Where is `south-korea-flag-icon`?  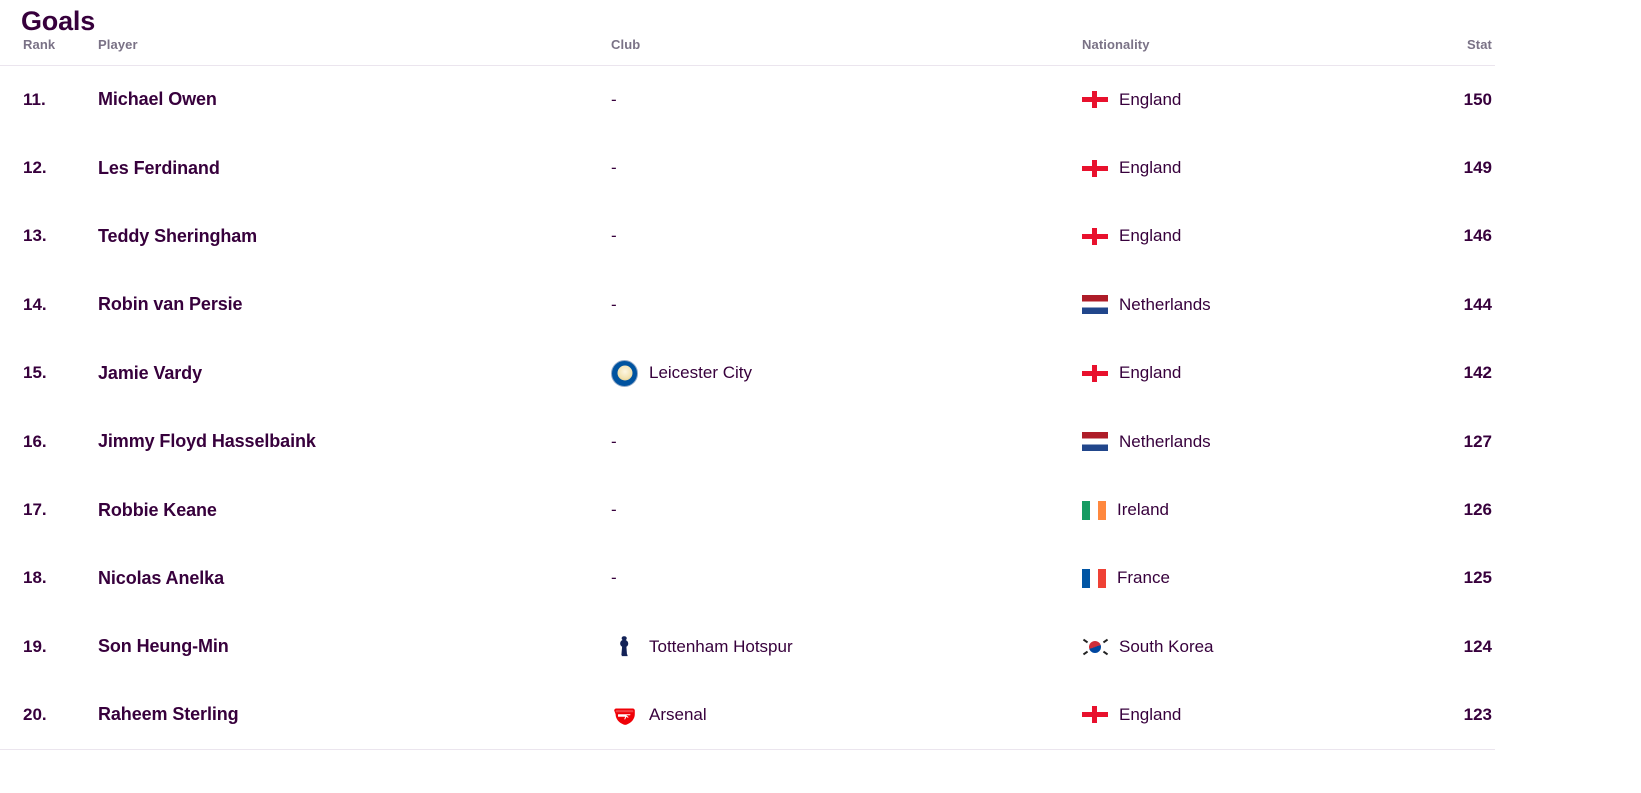
south-korea-flag-icon is located at coordinates (1095, 647).